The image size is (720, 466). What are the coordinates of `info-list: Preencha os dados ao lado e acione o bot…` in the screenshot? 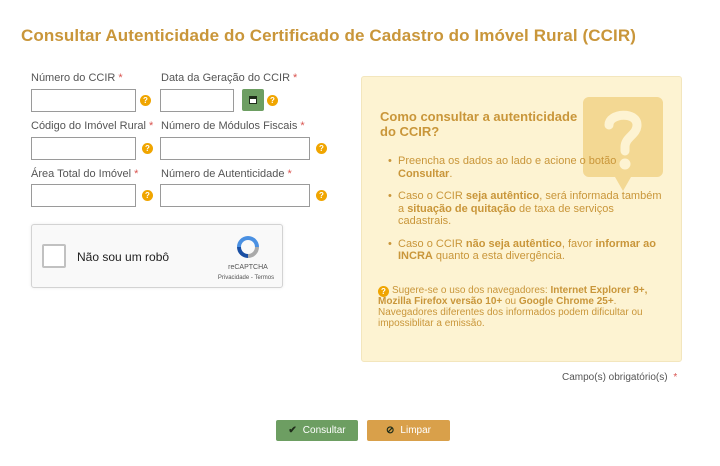 It's located at (529, 214).